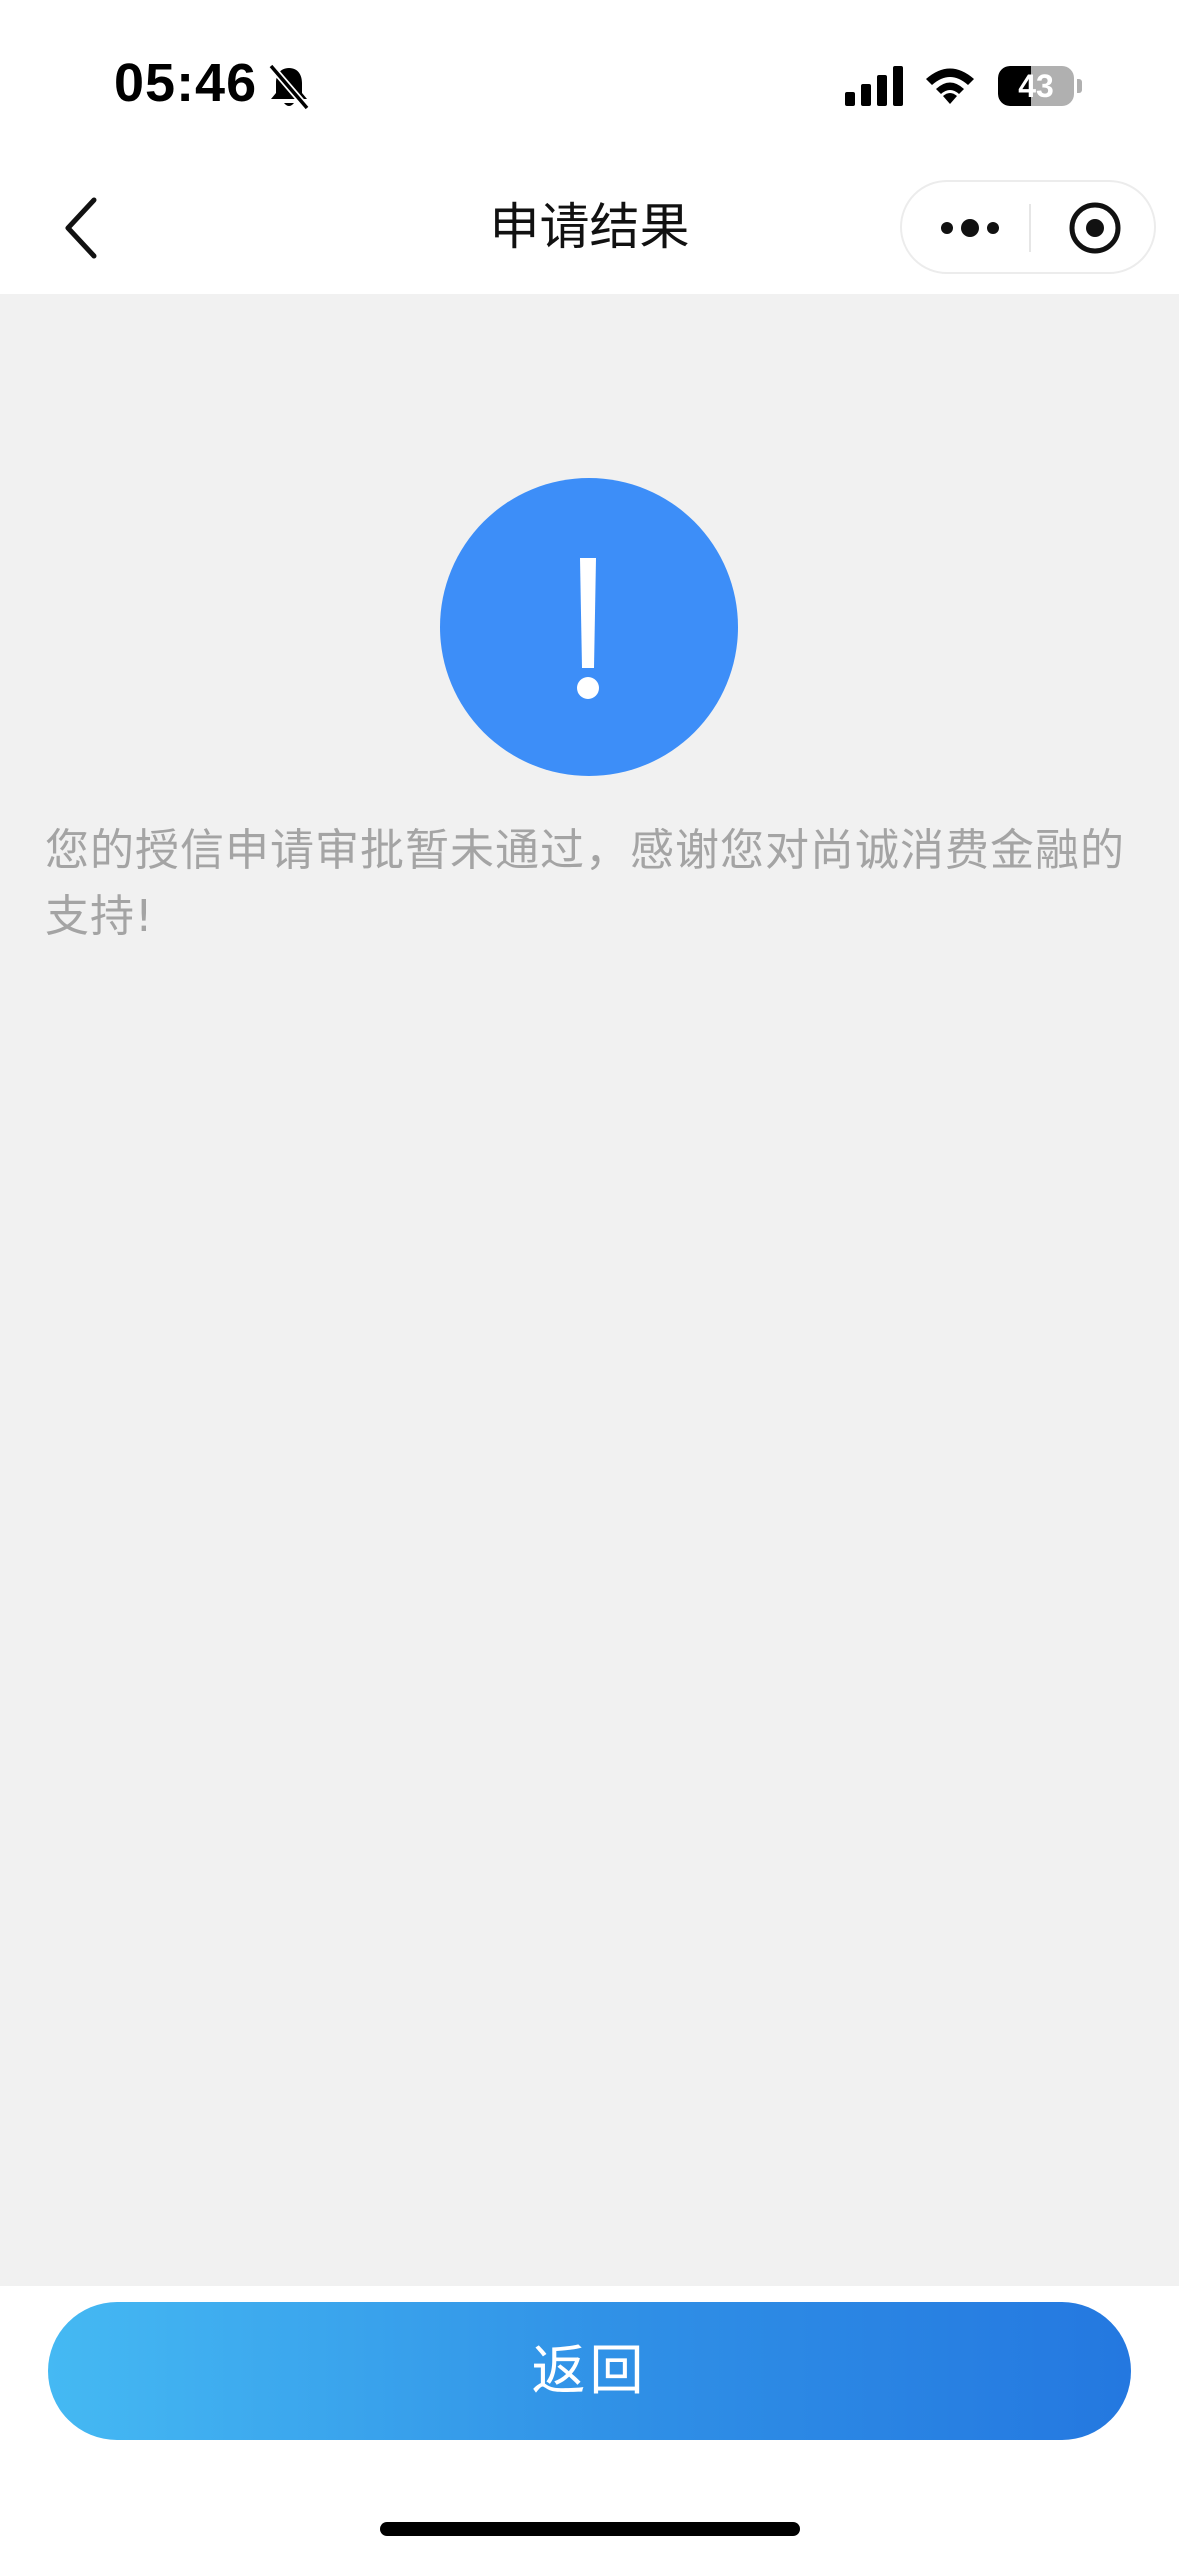 The image size is (1179, 2556). I want to click on cellular-signal-icon, so click(874, 86).